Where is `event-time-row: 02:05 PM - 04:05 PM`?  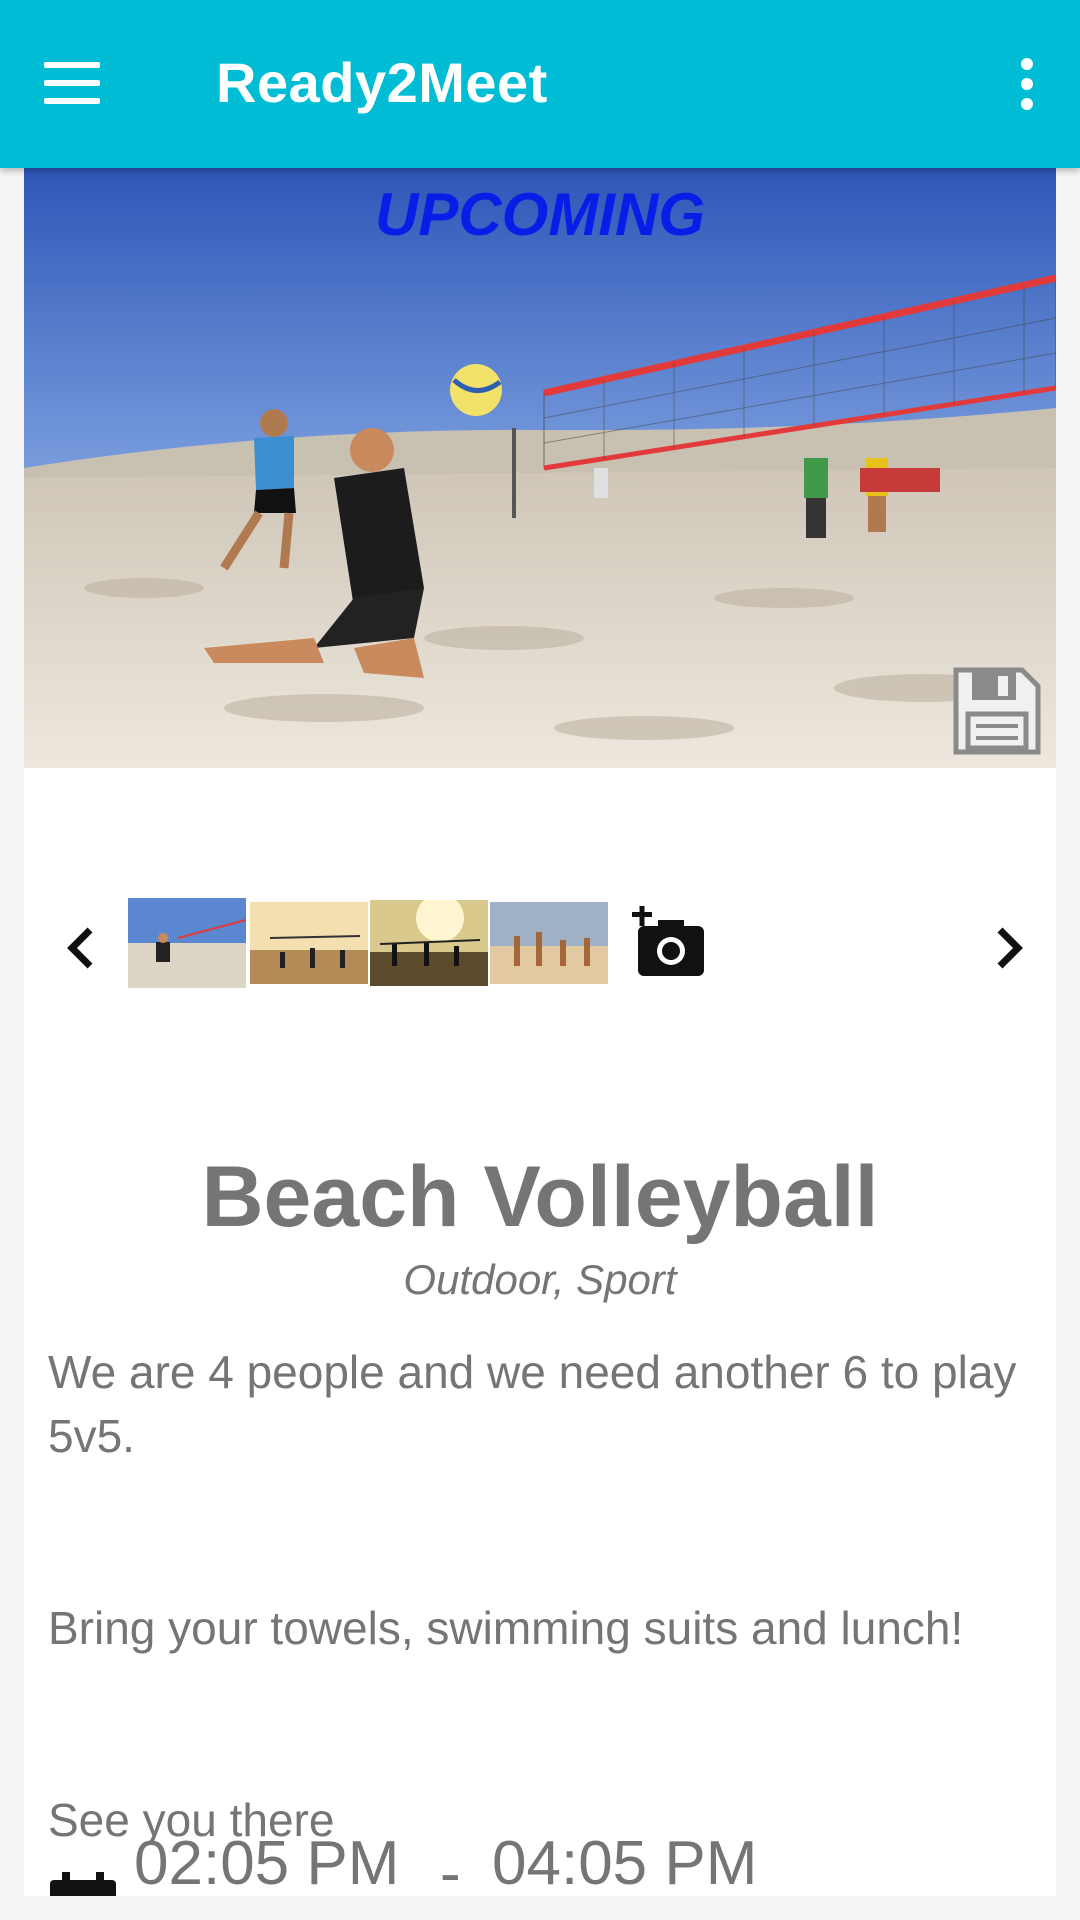 event-time-row: 02:05 PM - 04:05 PM is located at coordinates (538, 1862).